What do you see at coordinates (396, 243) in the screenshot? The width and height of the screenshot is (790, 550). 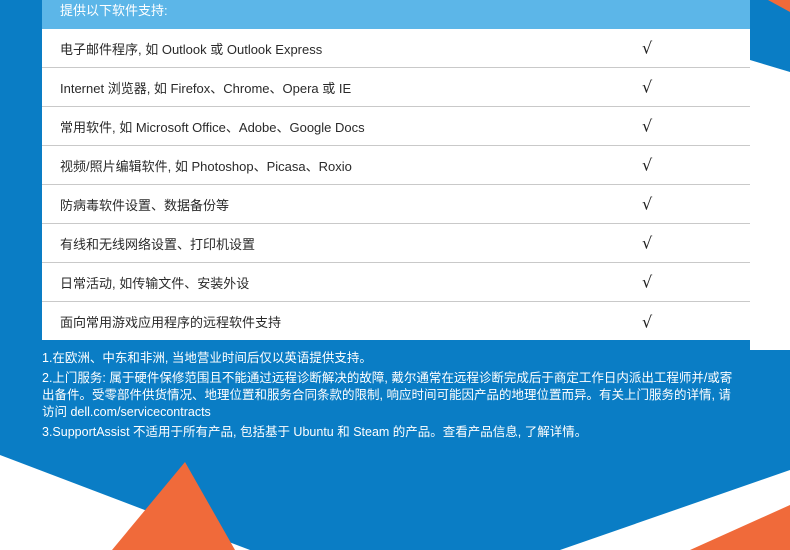 I see `table-row: 有线和无线网络设置、打印机设置 √` at bounding box center [396, 243].